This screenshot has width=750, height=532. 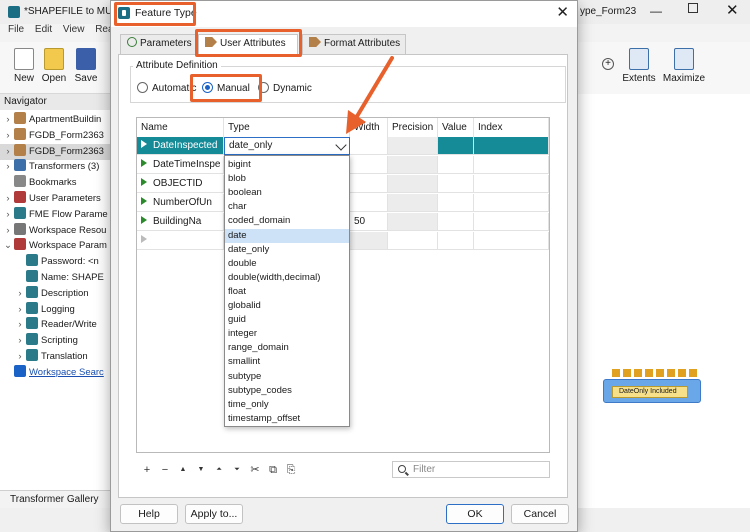 I want to click on menu-edit: Edit, so click(x=43, y=29).